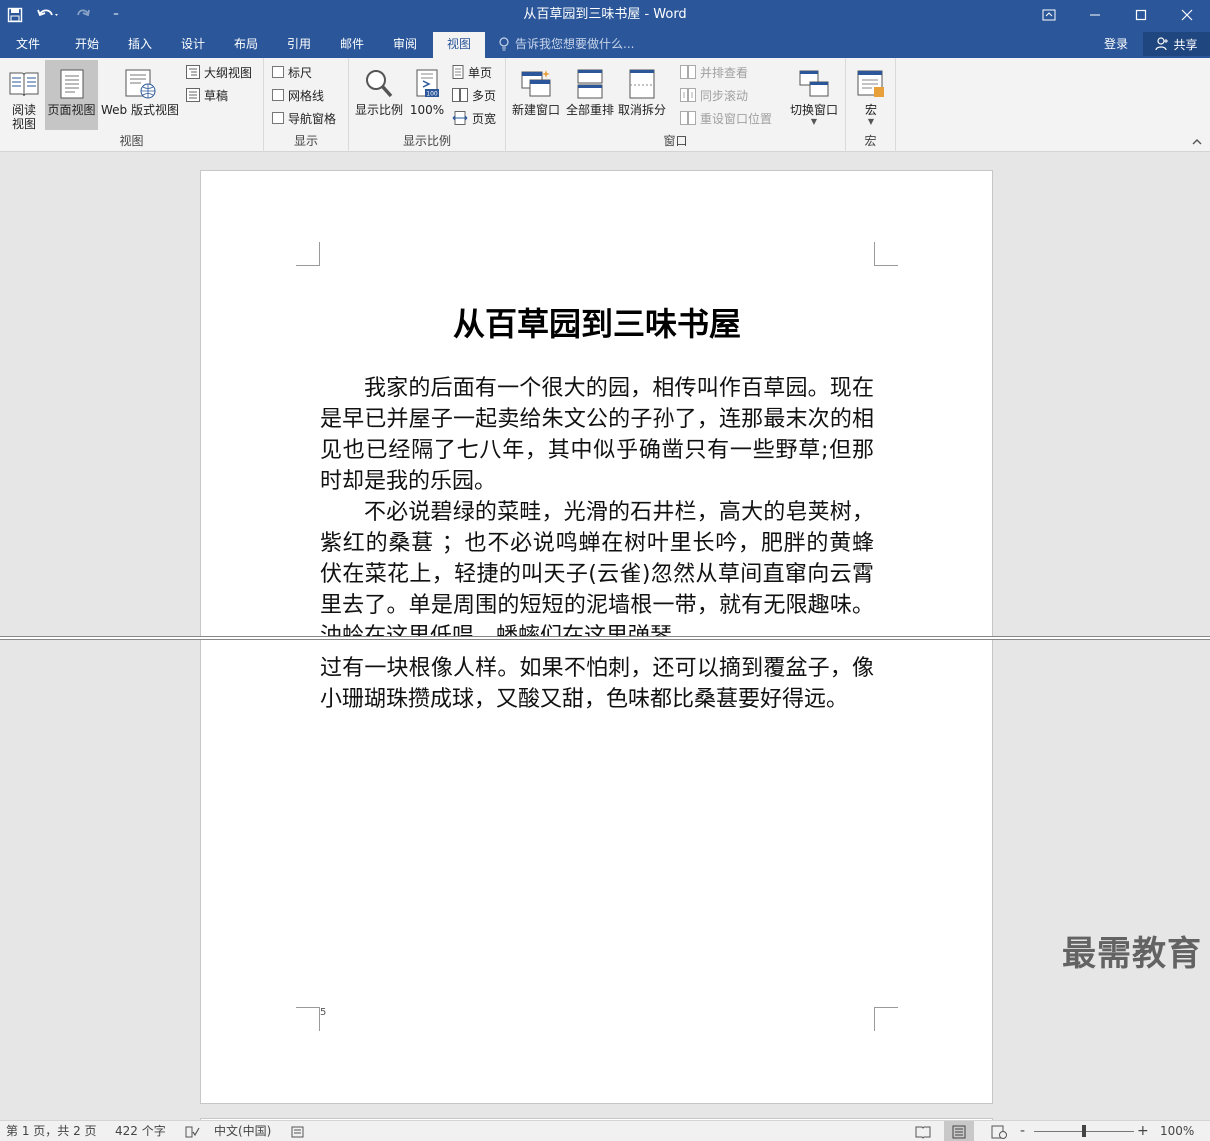  Describe the element at coordinates (589, 110) in the screenshot. I see `arrange-all-label: 全部重排` at that location.